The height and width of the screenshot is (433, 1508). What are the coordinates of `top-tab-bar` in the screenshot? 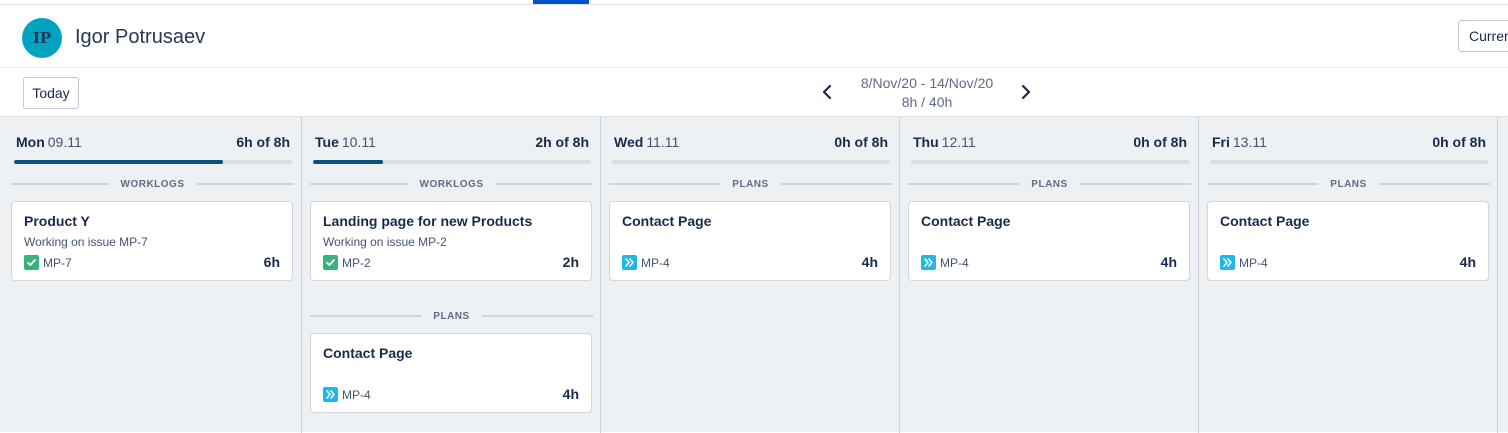 It's located at (754, 2).